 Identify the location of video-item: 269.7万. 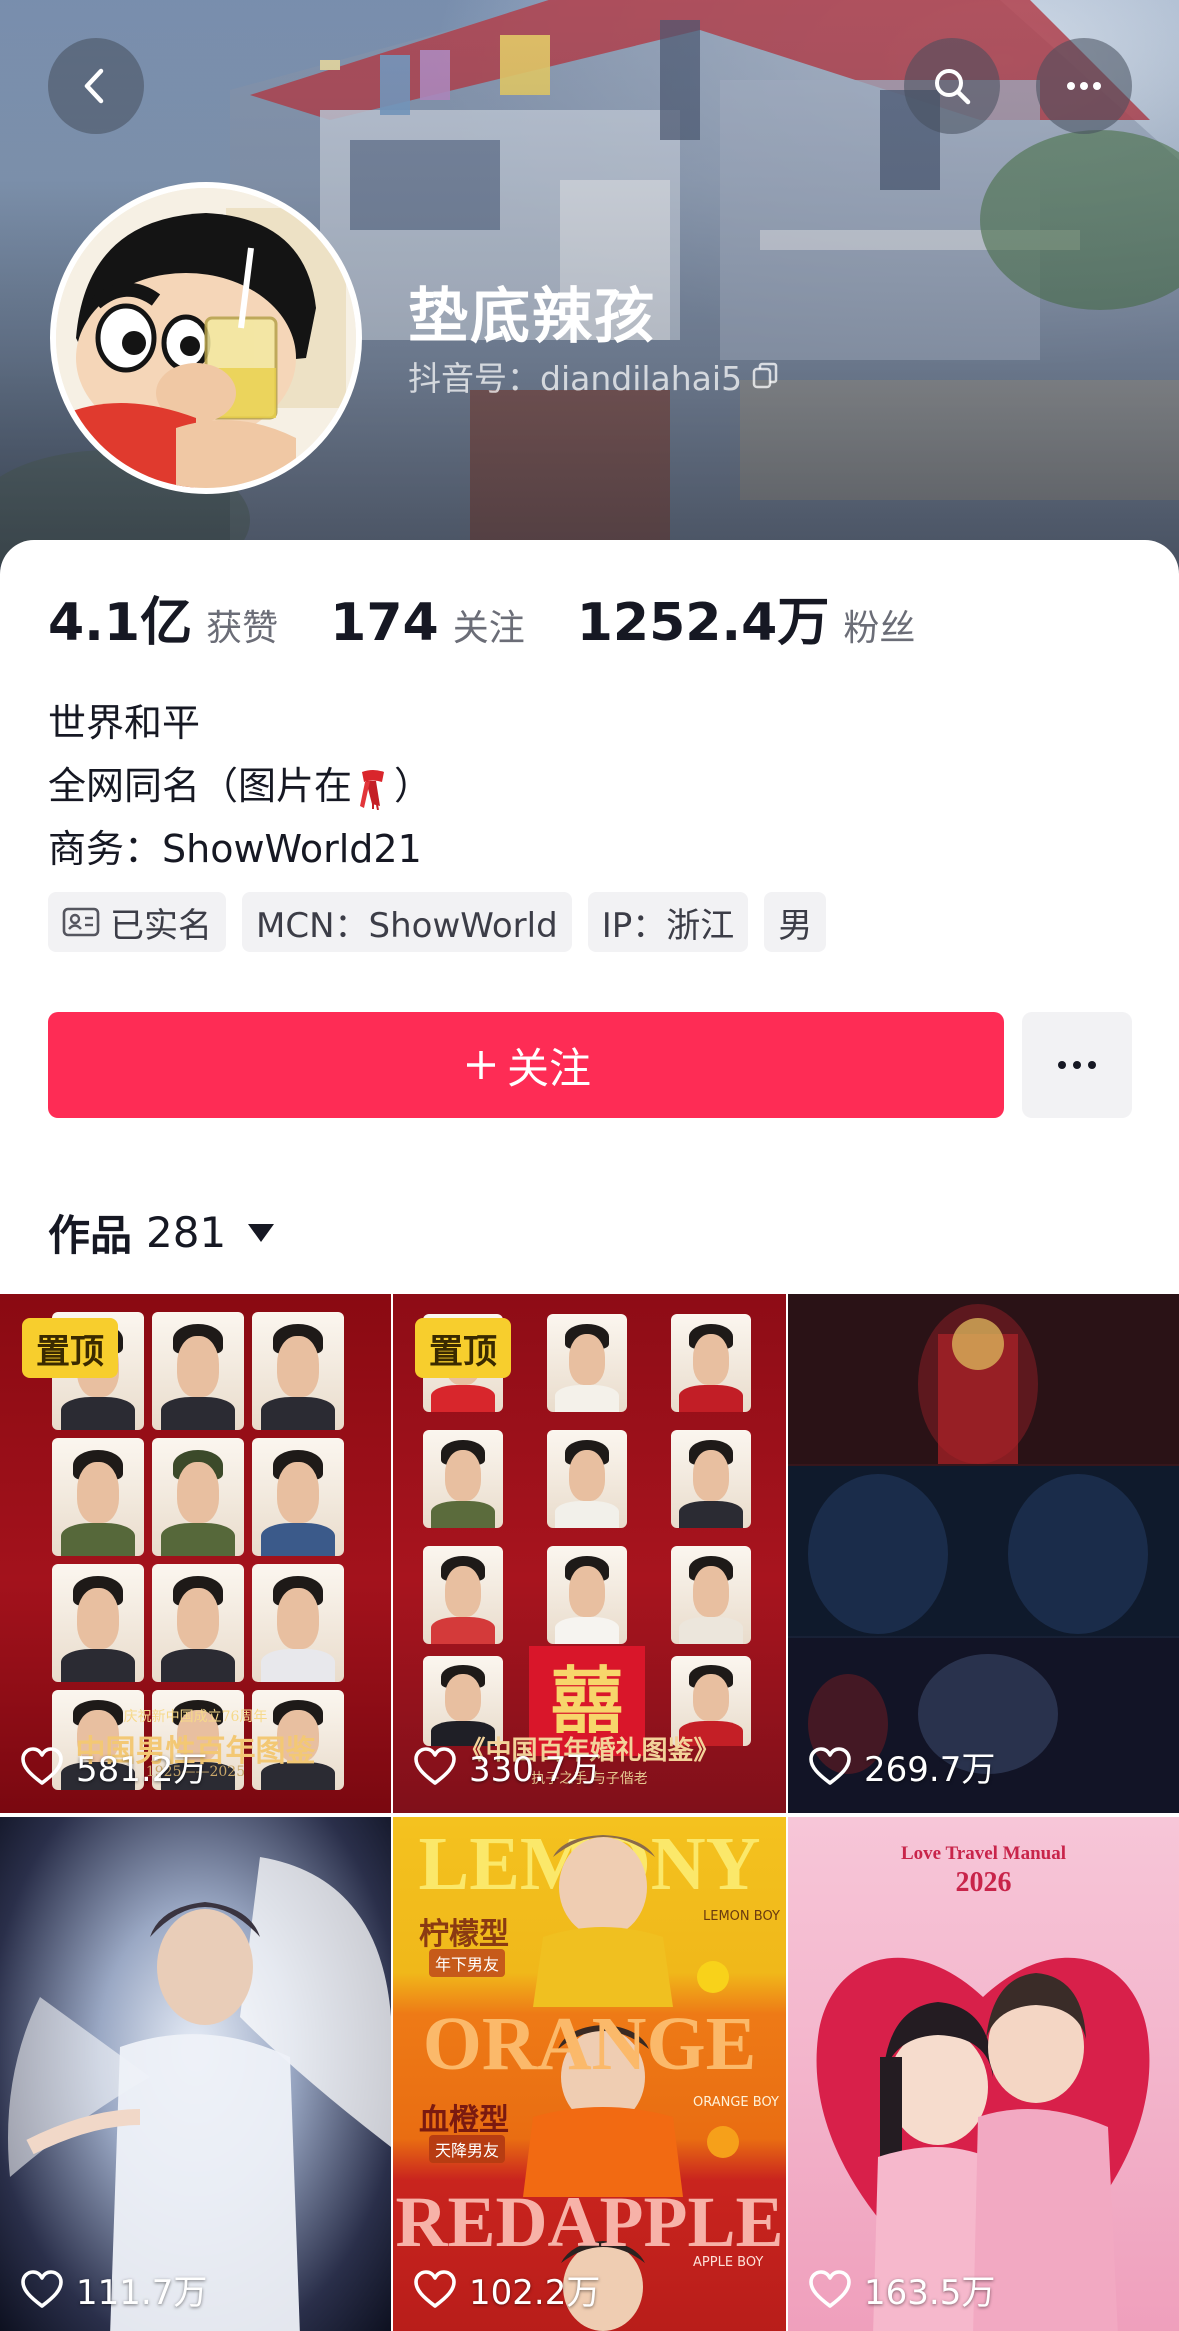
(983, 1553).